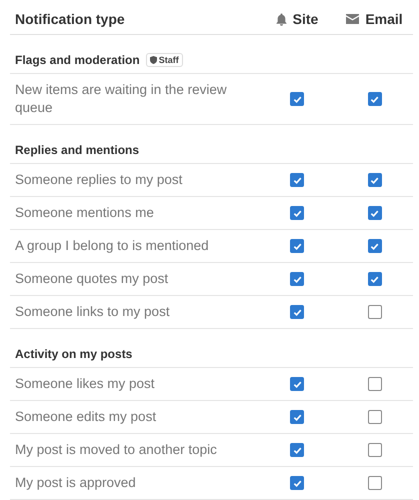 The width and height of the screenshot is (419, 500). I want to click on notification-label: Someone mentions me, so click(84, 213).